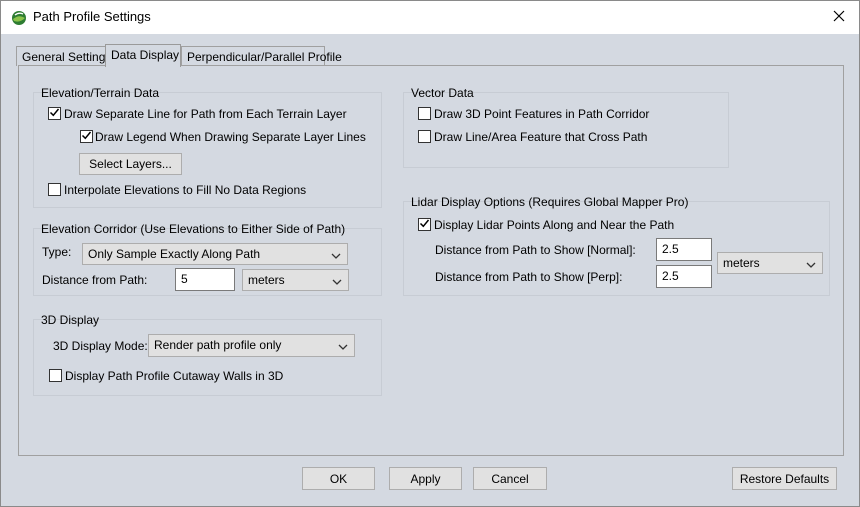  Describe the element at coordinates (684, 276) in the screenshot. I see `lidar-perp-input: 2.5` at that location.